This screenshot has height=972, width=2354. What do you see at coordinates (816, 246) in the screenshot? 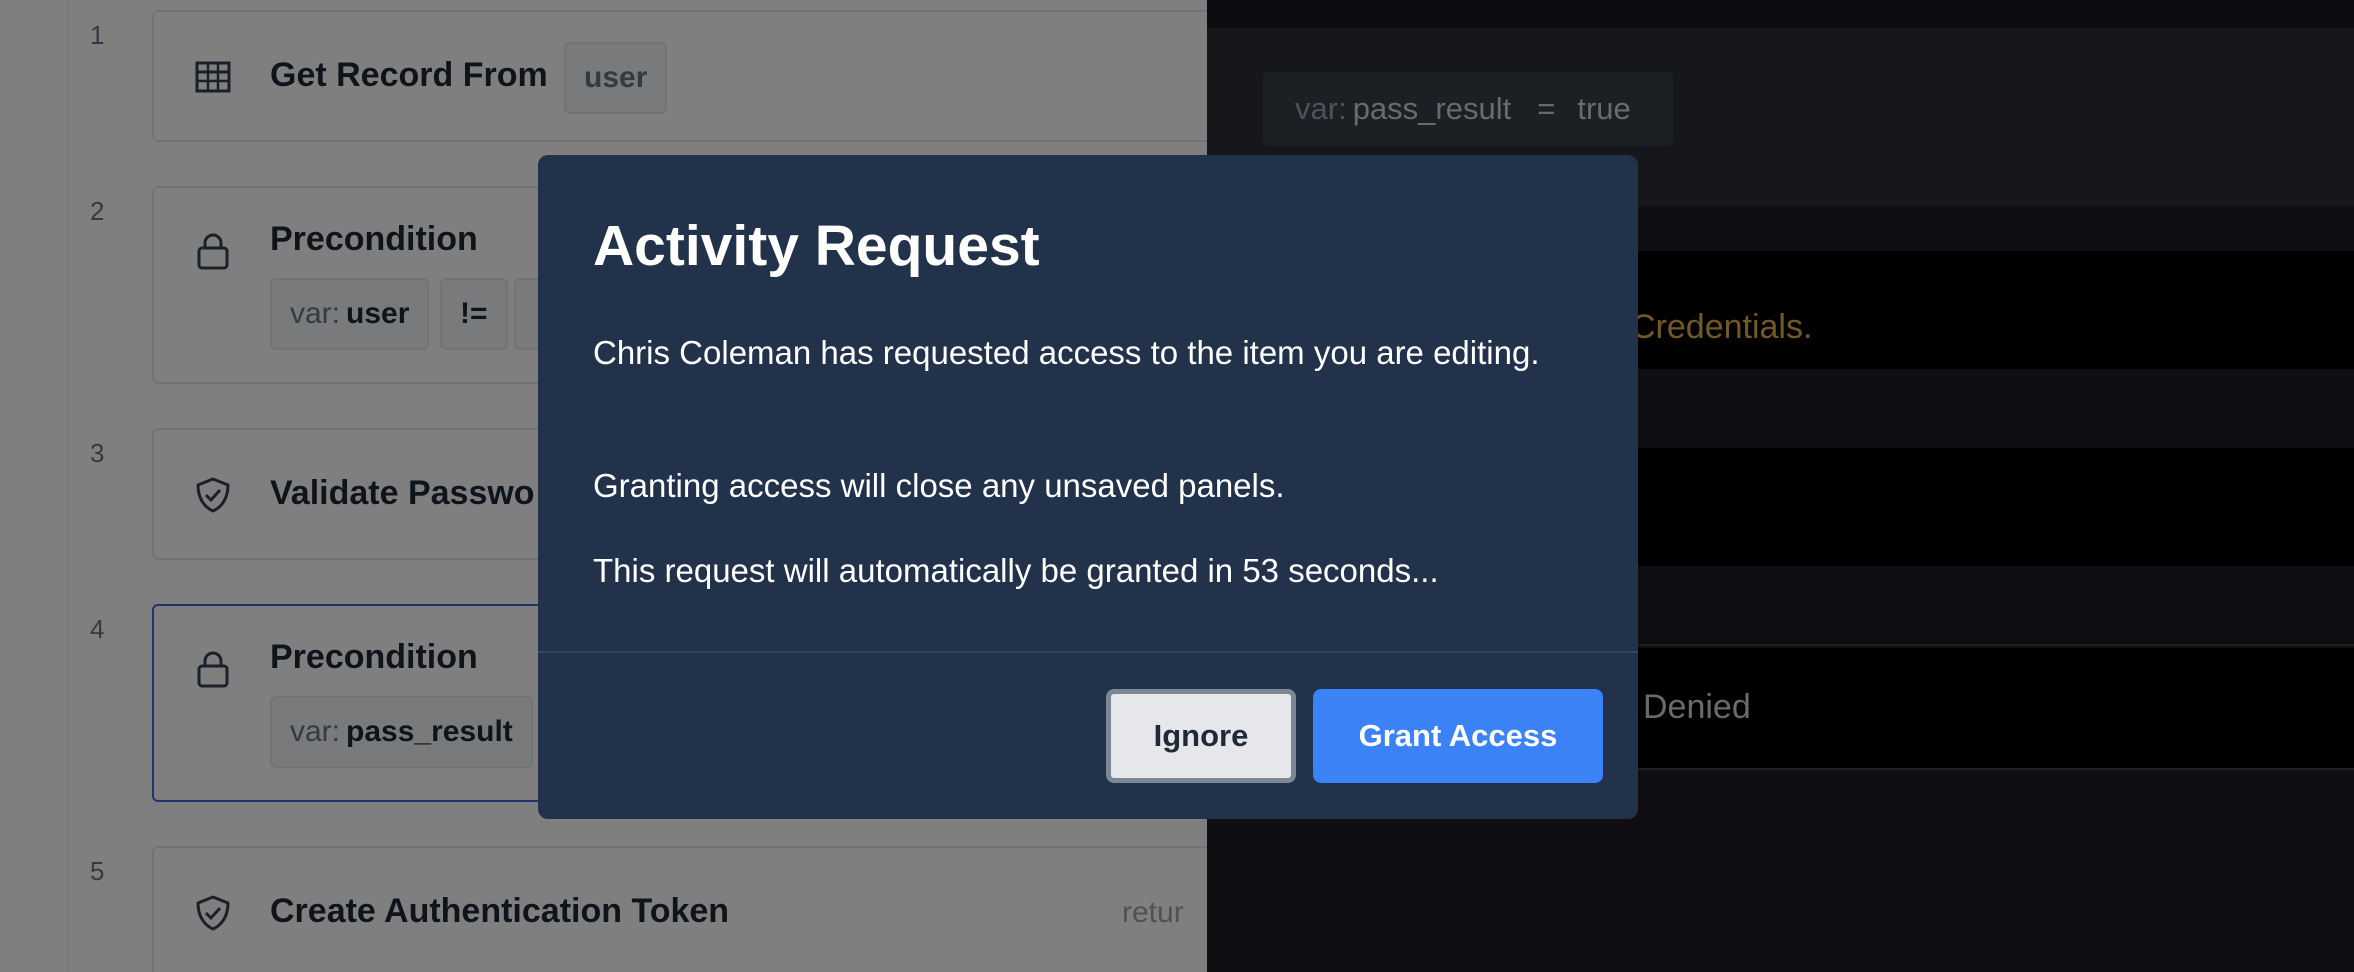
I see `dialog-title: Activity Request` at bounding box center [816, 246].